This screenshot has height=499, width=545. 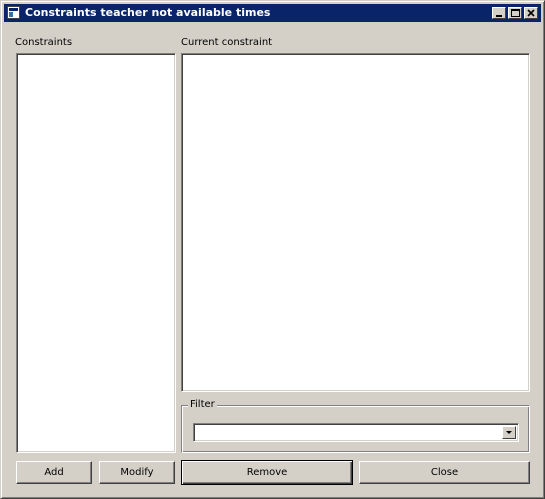 I want to click on filter-label: Filter, so click(x=202, y=405).